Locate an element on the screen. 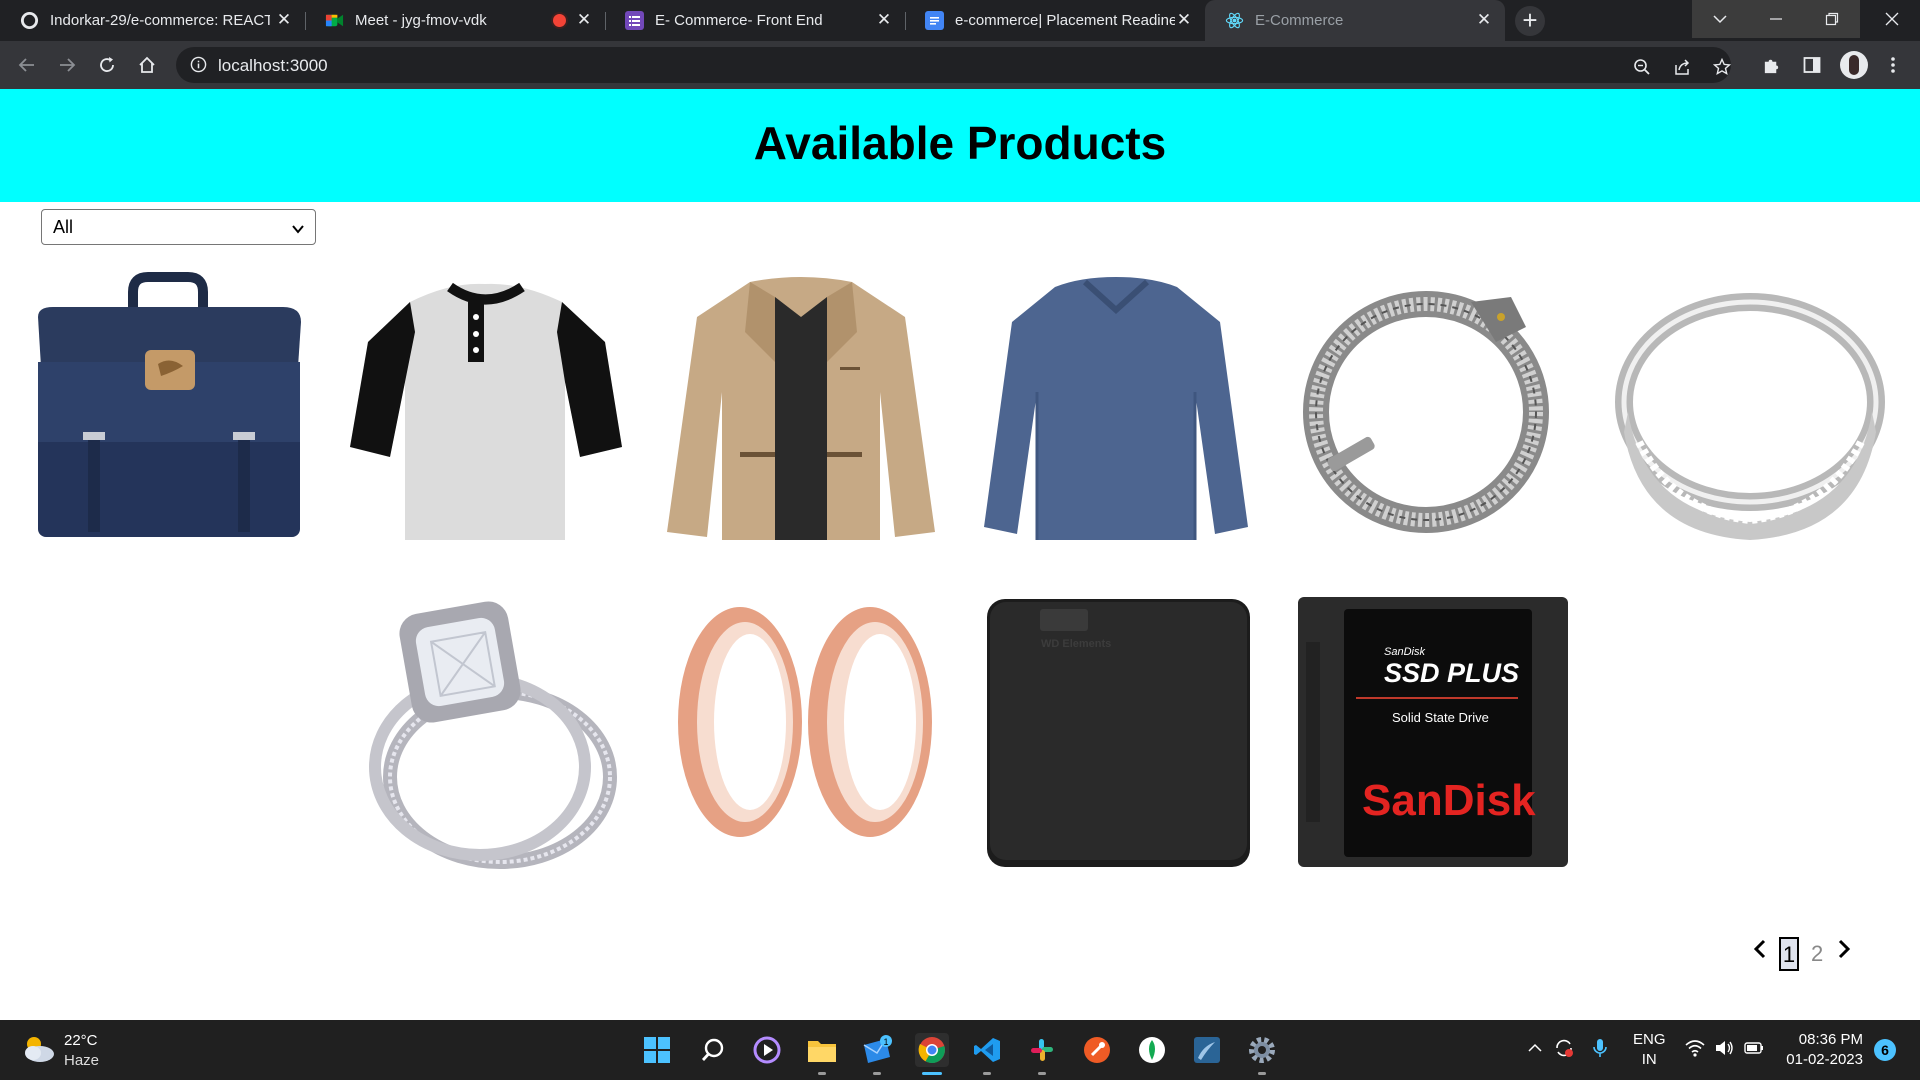 Image resolution: width=1920 pixels, height=1080 pixels. address-bar: localhost:3000 is located at coordinates (953, 65).